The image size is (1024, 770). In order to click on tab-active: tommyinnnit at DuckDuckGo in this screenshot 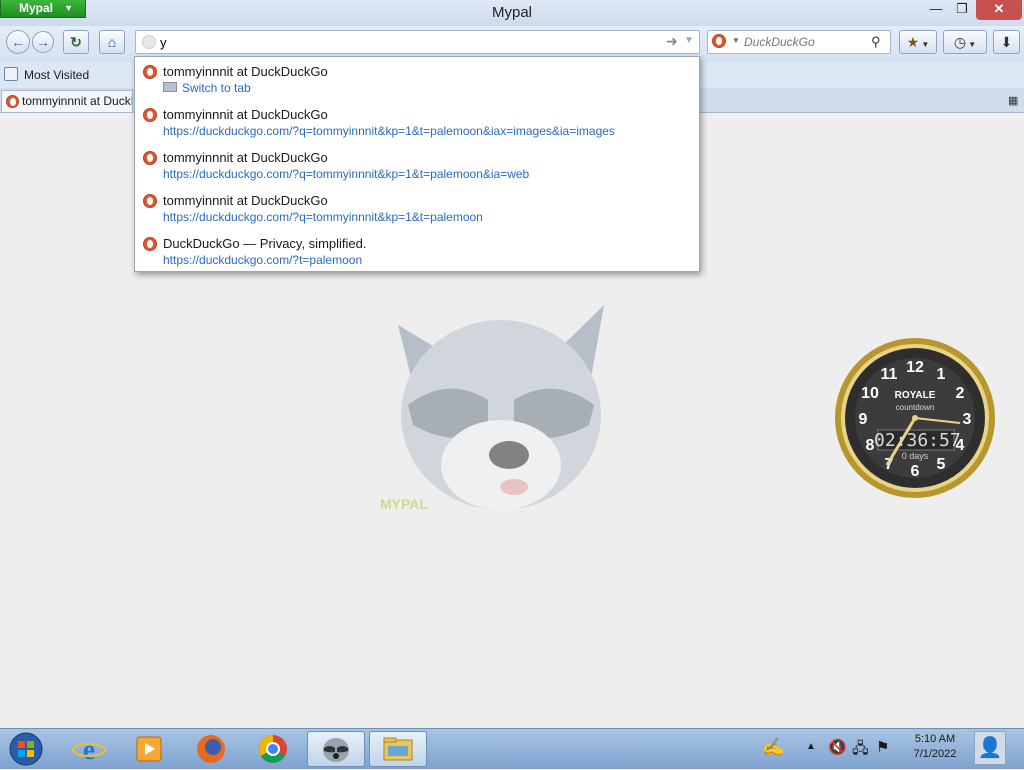, I will do `click(67, 101)`.